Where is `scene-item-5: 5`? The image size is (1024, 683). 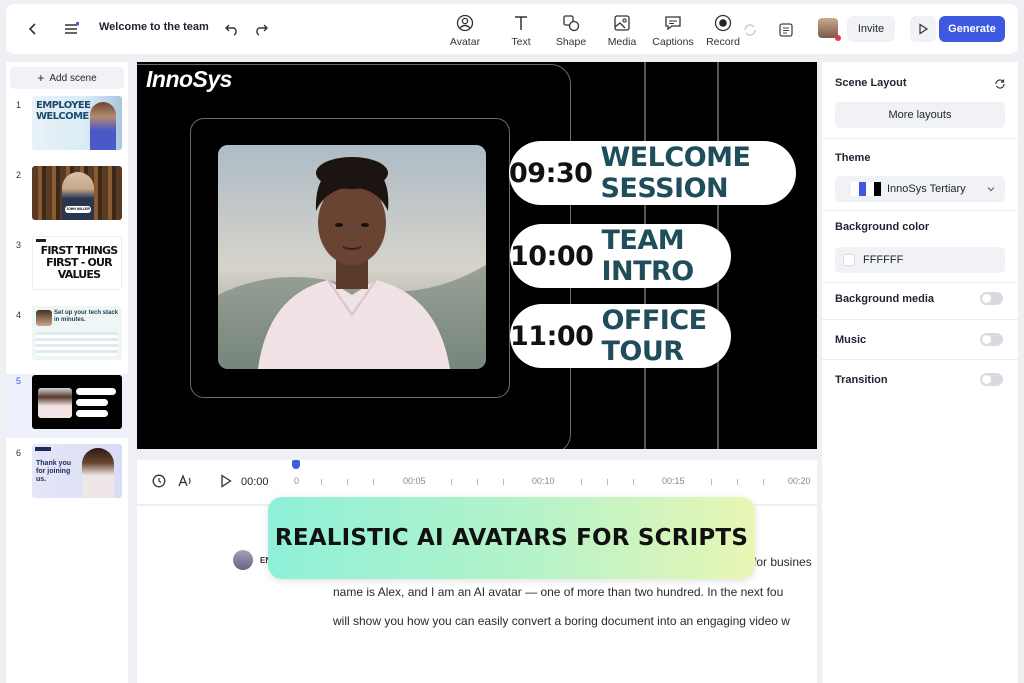 scene-item-5: 5 is located at coordinates (67, 406).